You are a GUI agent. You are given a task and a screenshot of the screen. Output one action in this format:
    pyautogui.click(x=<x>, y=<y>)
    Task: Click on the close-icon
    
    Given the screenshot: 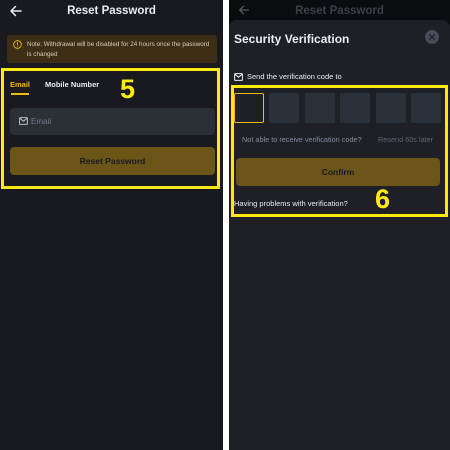 What is the action you would take?
    pyautogui.click(x=432, y=37)
    